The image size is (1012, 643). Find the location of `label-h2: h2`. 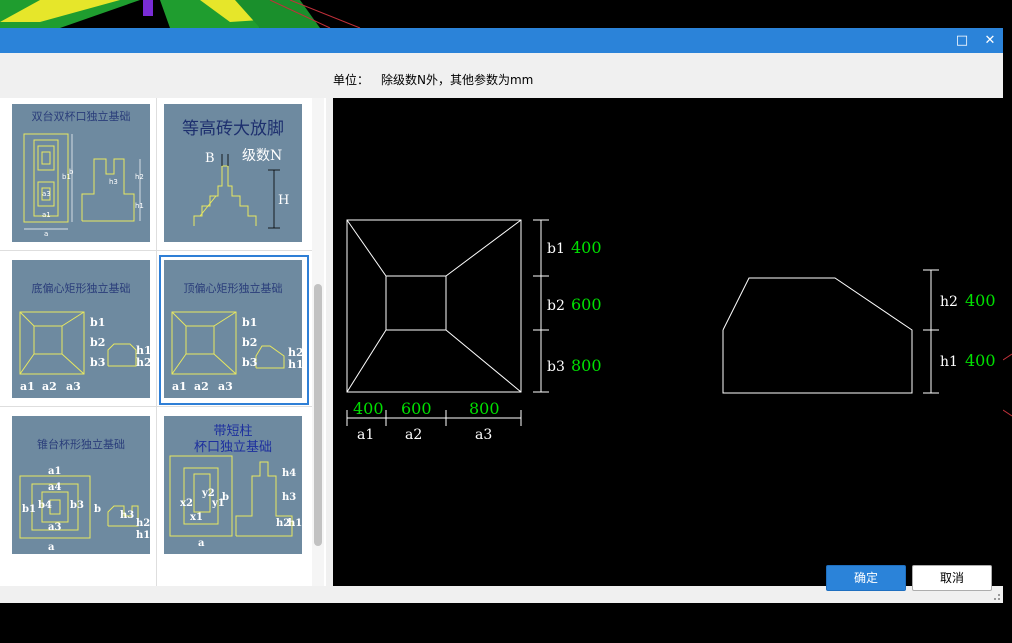

label-h2: h2 is located at coordinates (949, 302).